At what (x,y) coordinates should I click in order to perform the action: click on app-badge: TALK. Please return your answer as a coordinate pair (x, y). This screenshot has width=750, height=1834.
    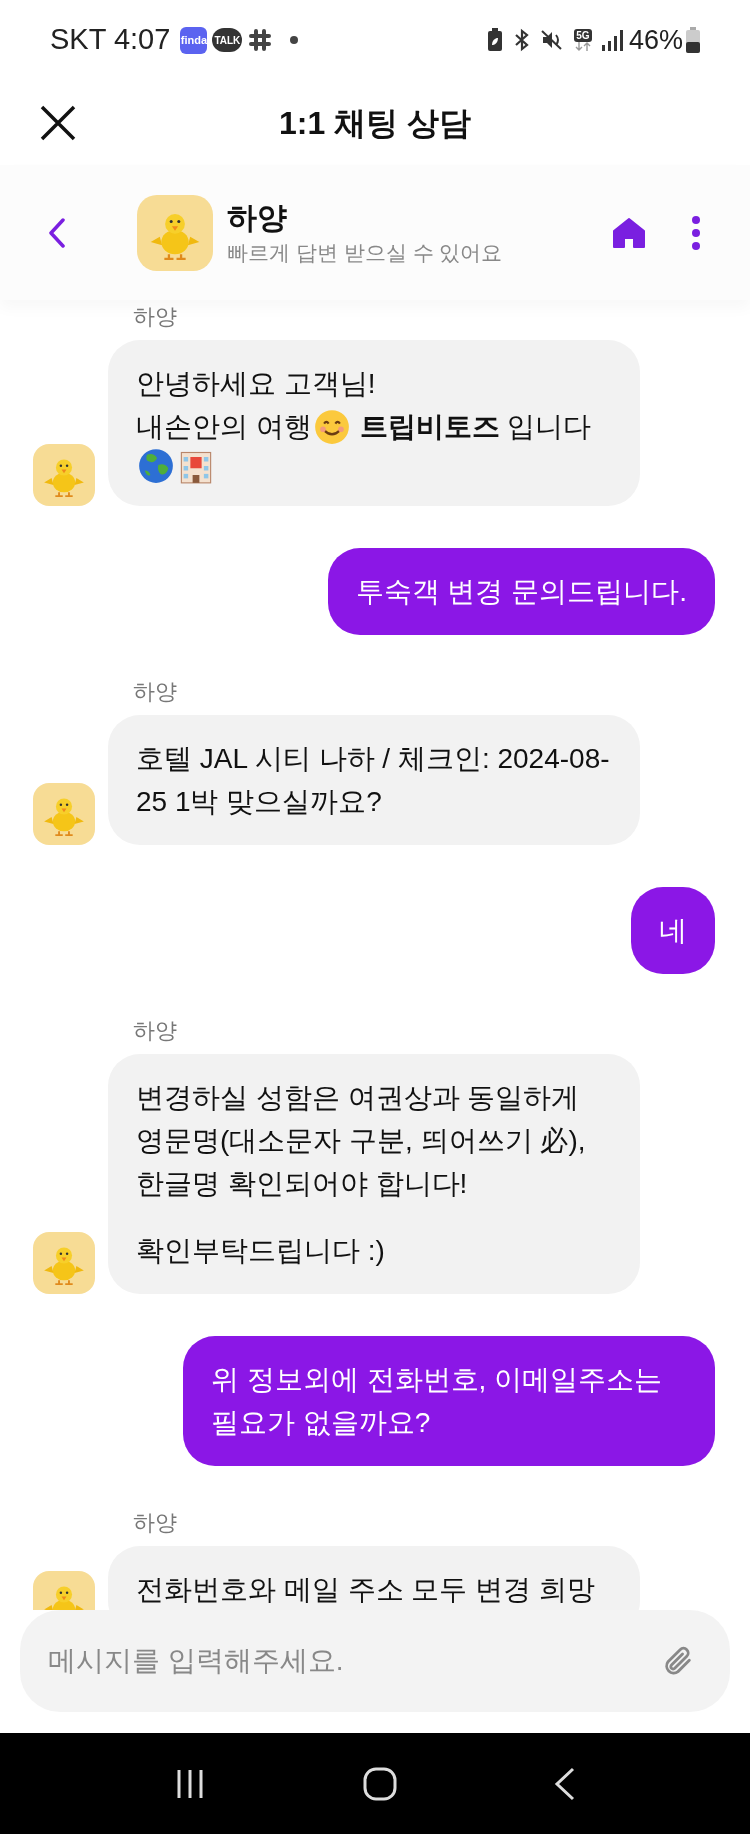
    Looking at the image, I should click on (227, 40).